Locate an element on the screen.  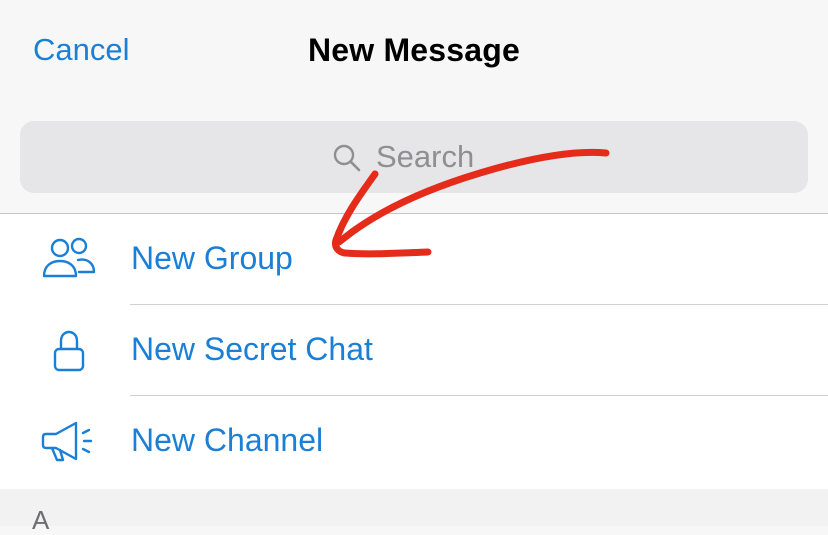
page-title: New Message is located at coordinates (414, 50).